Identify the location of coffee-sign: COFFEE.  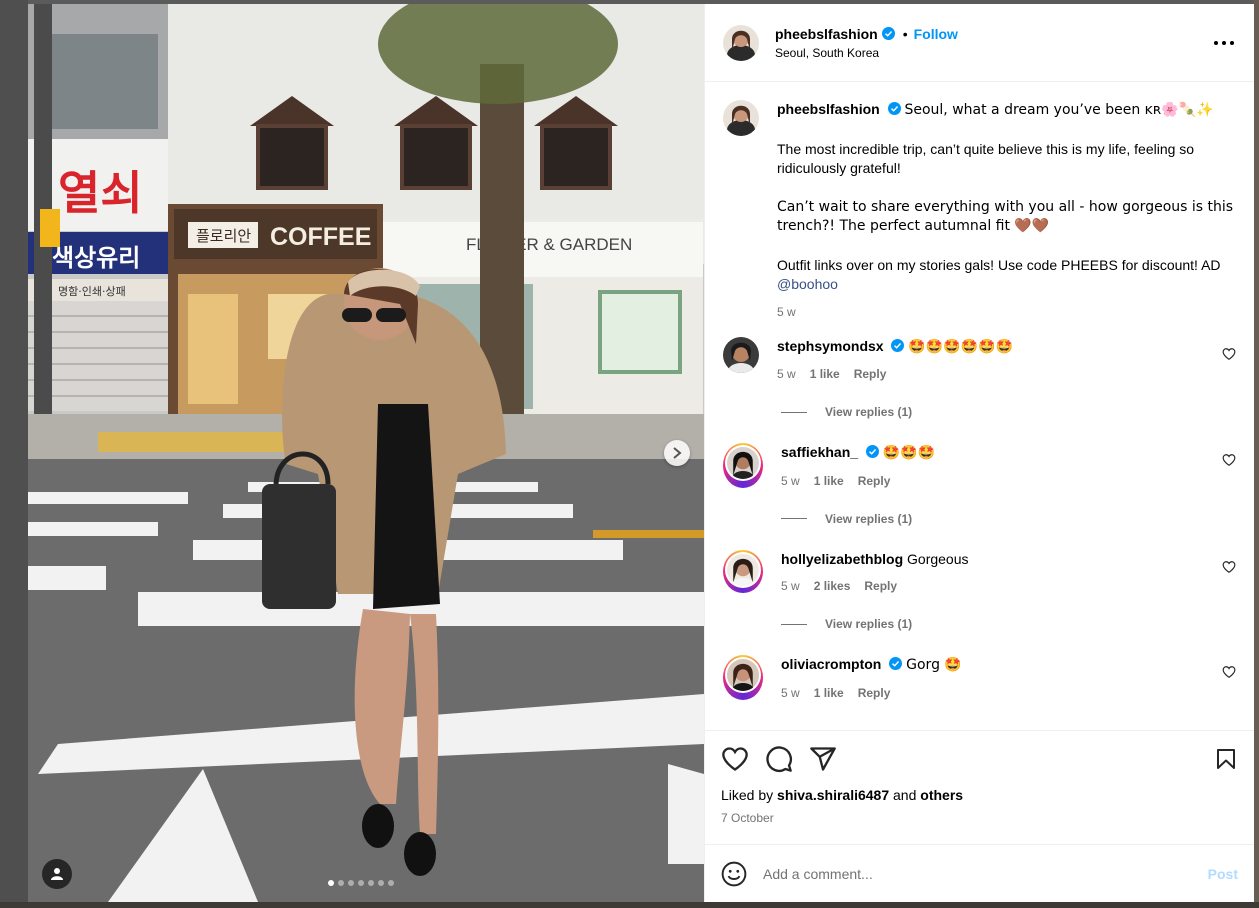
(320, 237).